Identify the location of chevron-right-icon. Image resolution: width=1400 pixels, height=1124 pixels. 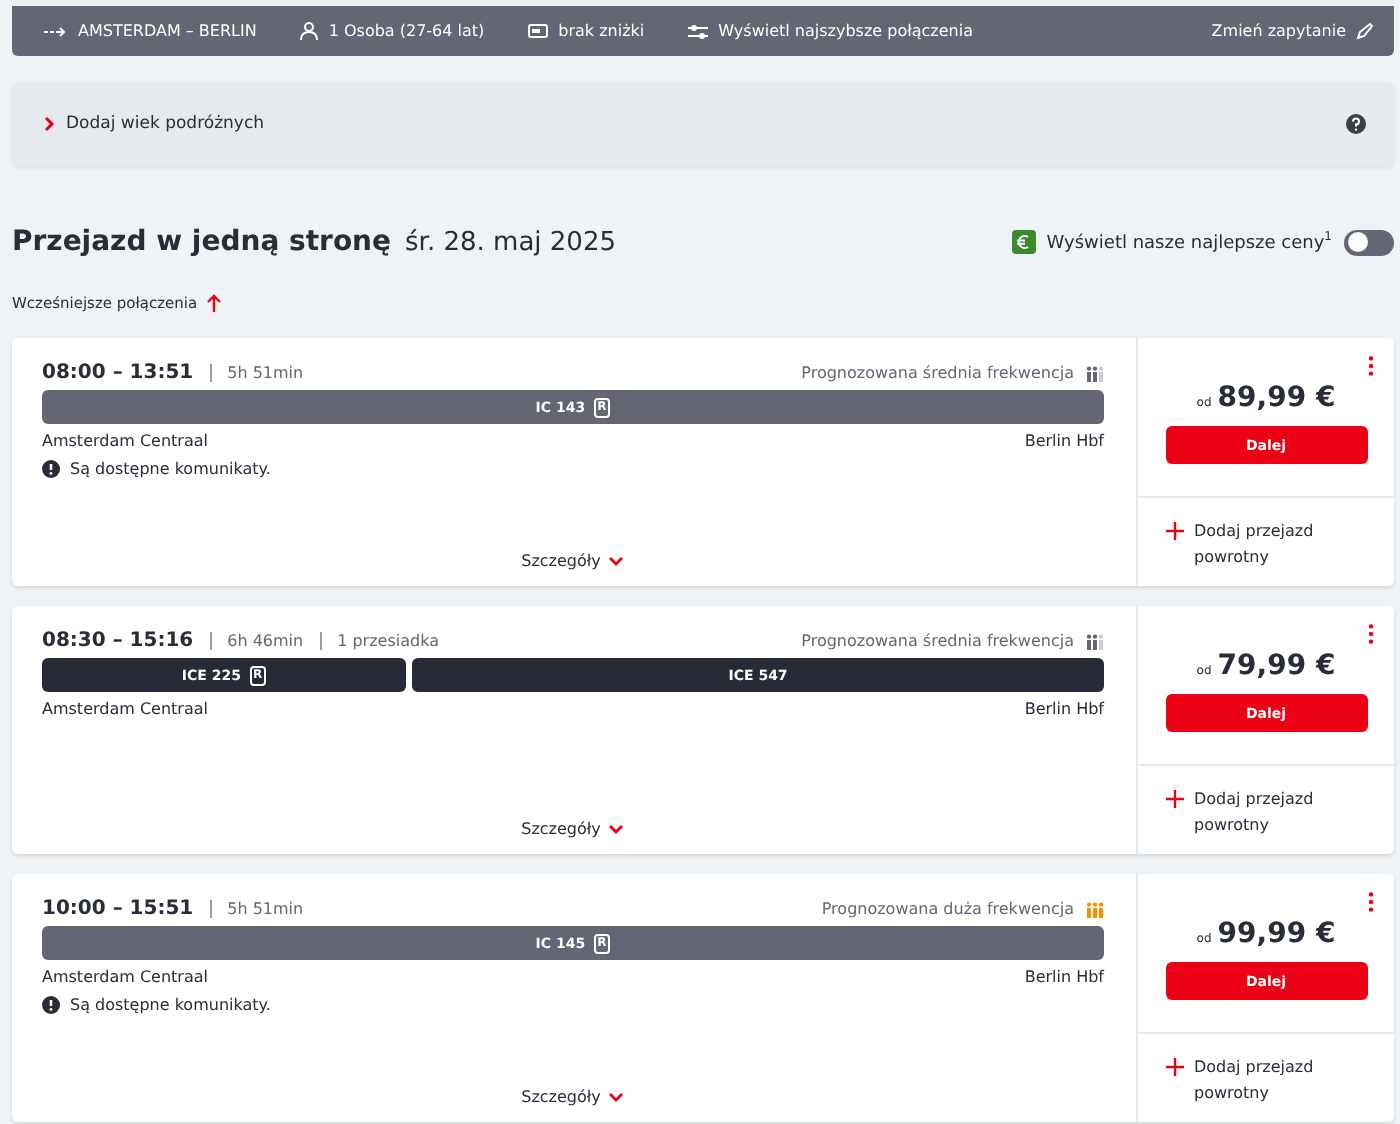
(50, 124).